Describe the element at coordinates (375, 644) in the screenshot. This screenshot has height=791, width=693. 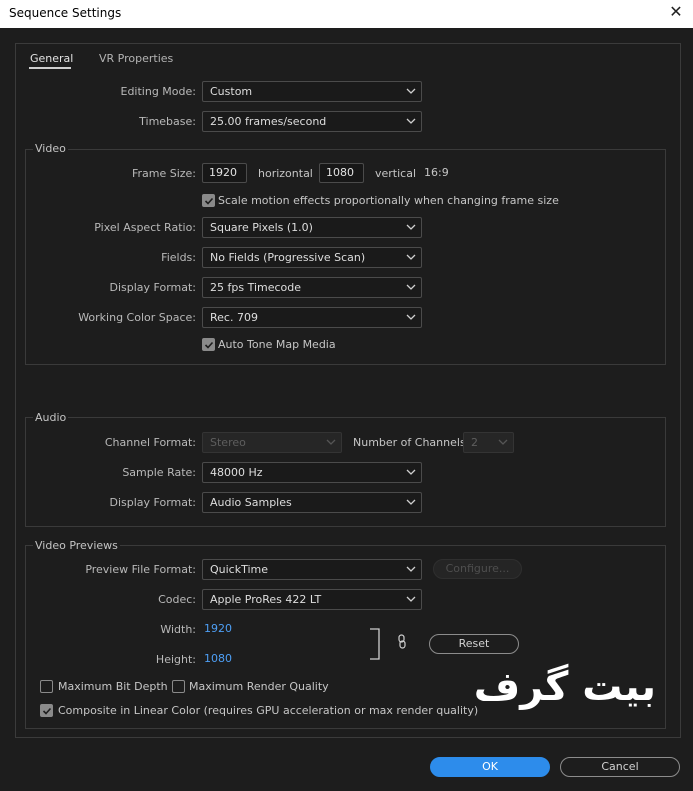
I see `constrain-bracket-icon` at that location.